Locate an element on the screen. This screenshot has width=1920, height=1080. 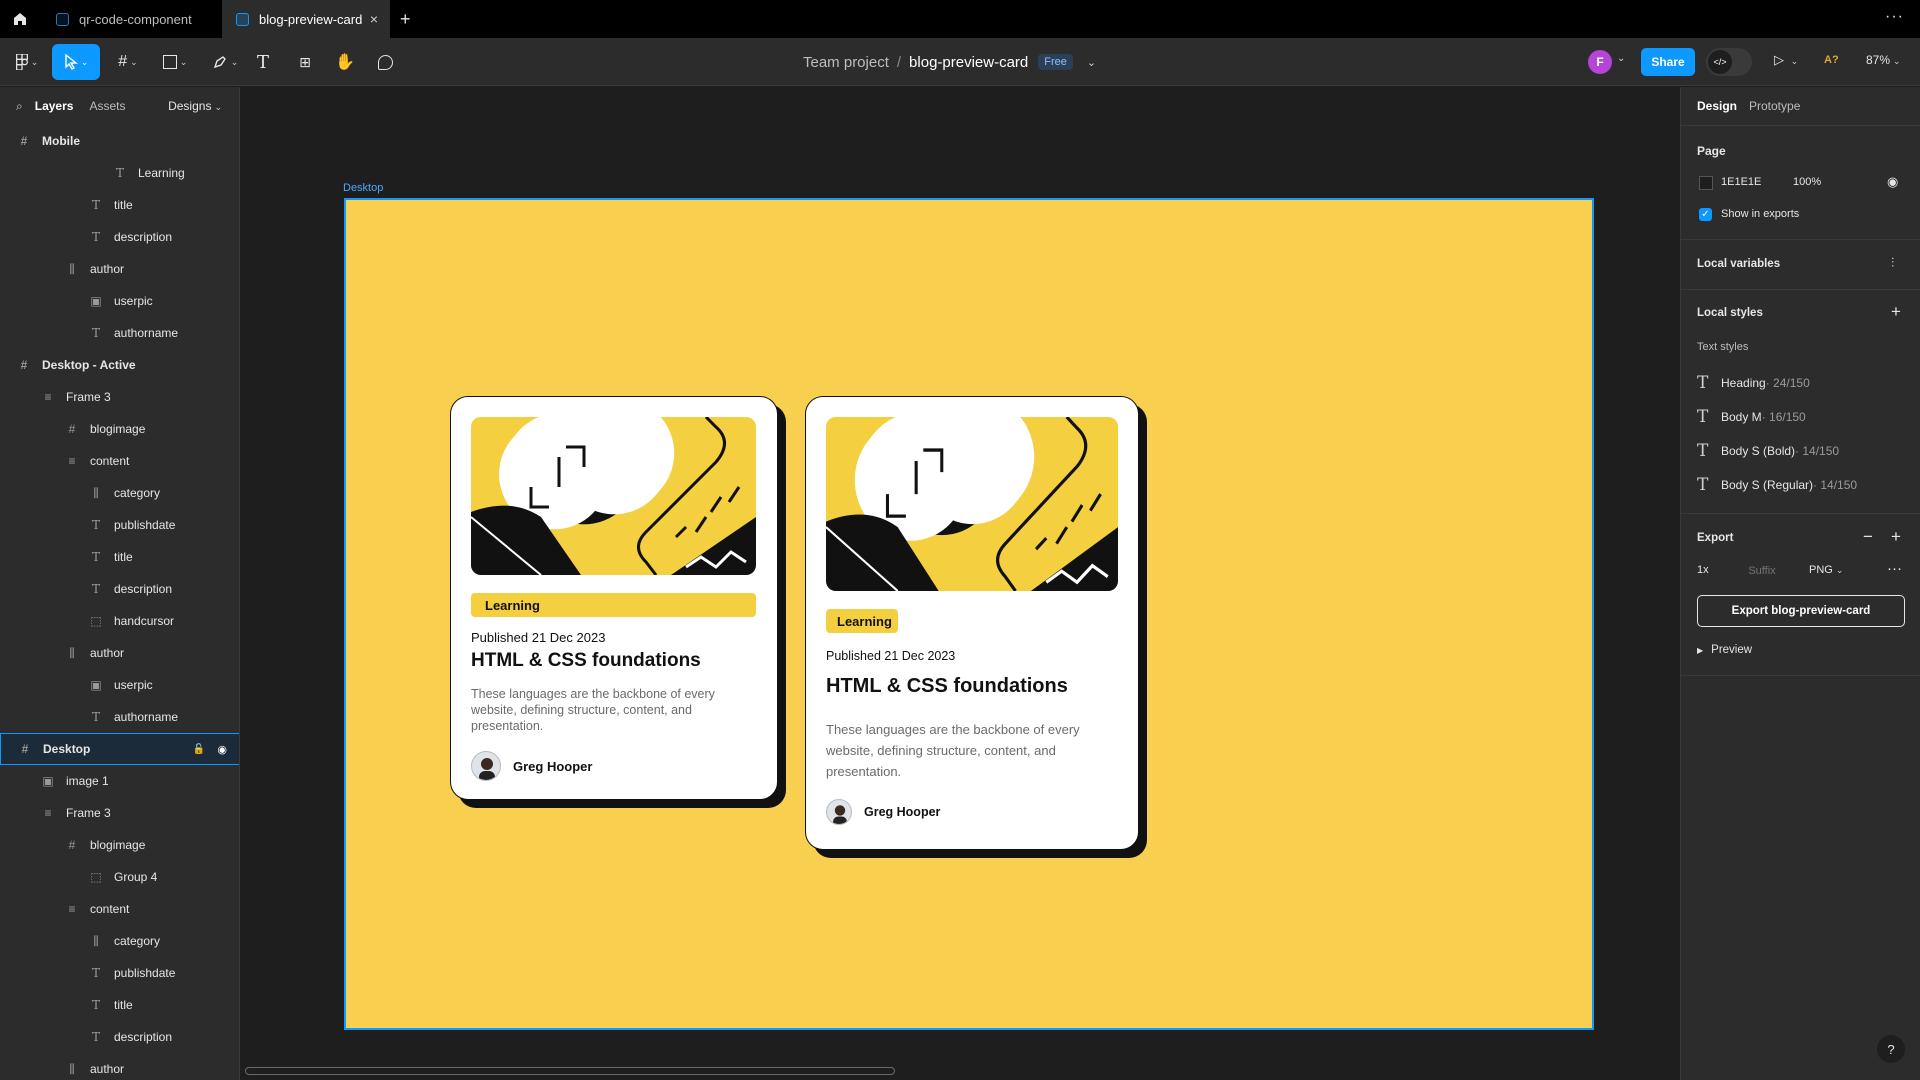
remove-export-icon: − is located at coordinates (1868, 537).